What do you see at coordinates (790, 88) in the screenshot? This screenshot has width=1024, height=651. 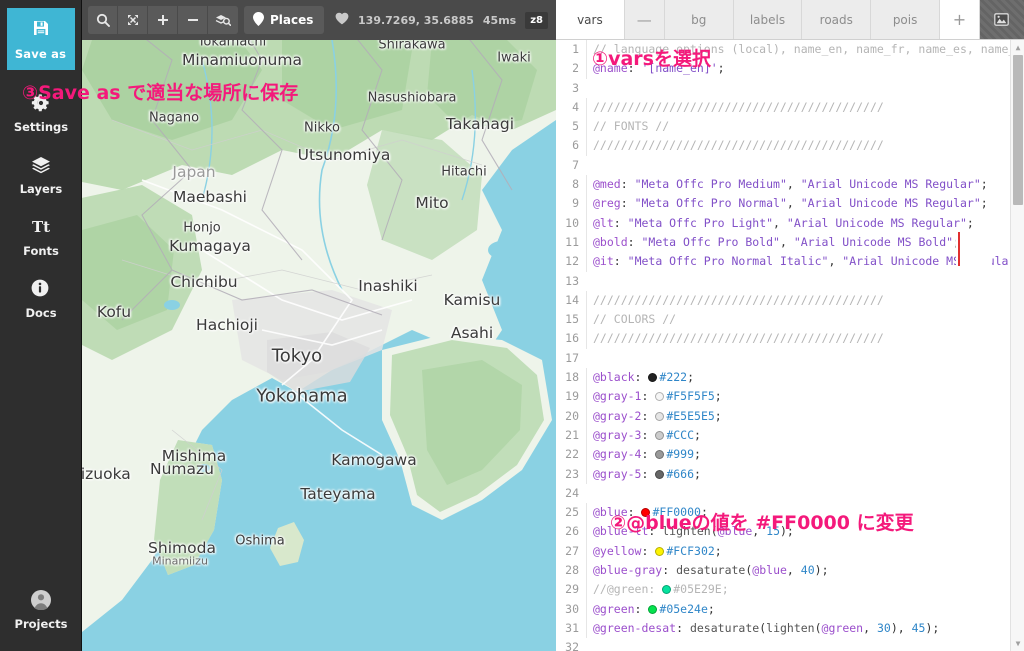 I see `code-line: 3` at bounding box center [790, 88].